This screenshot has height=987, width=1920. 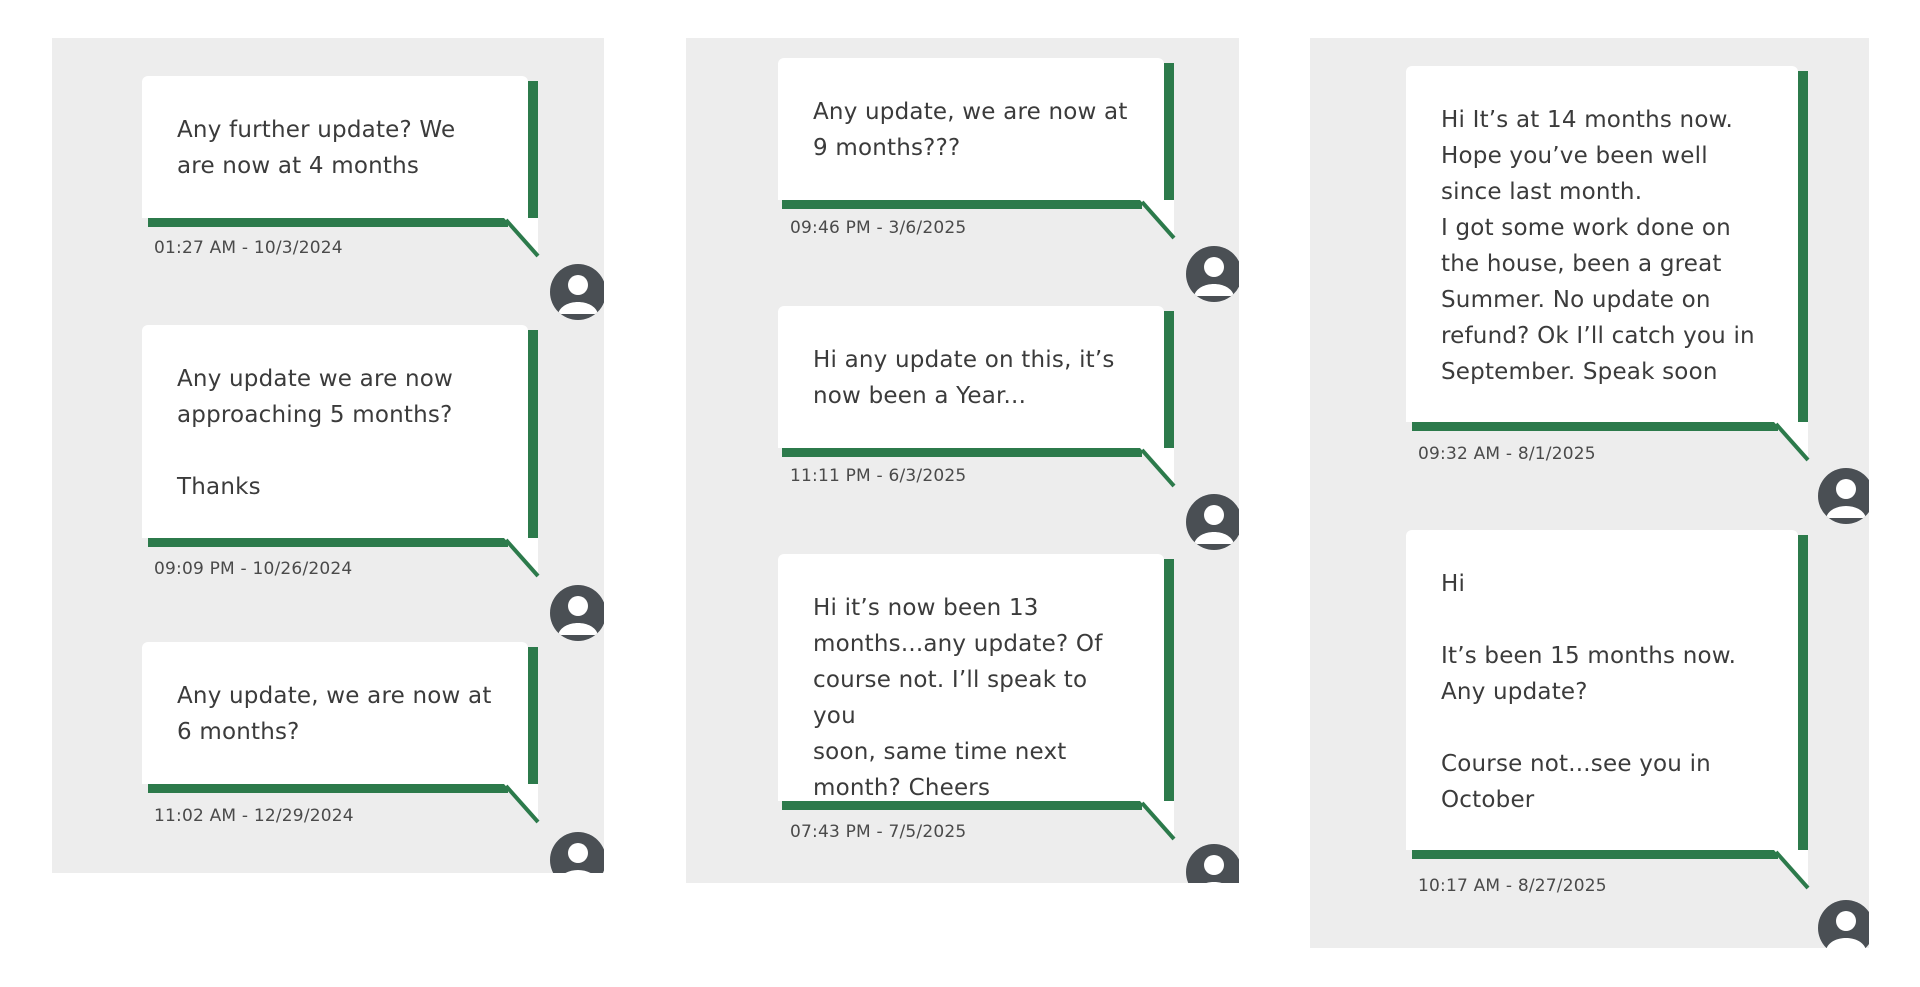 I want to click on message-bubble: Any update, we are now at 9 months???, so click(x=971, y=129).